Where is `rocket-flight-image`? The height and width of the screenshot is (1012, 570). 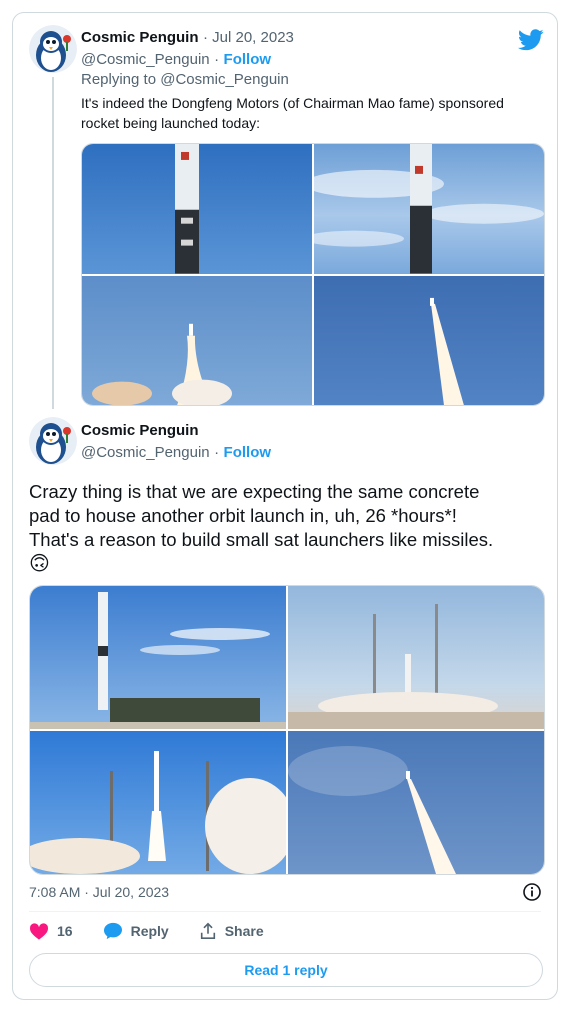
rocket-flight-image is located at coordinates (372, 810).